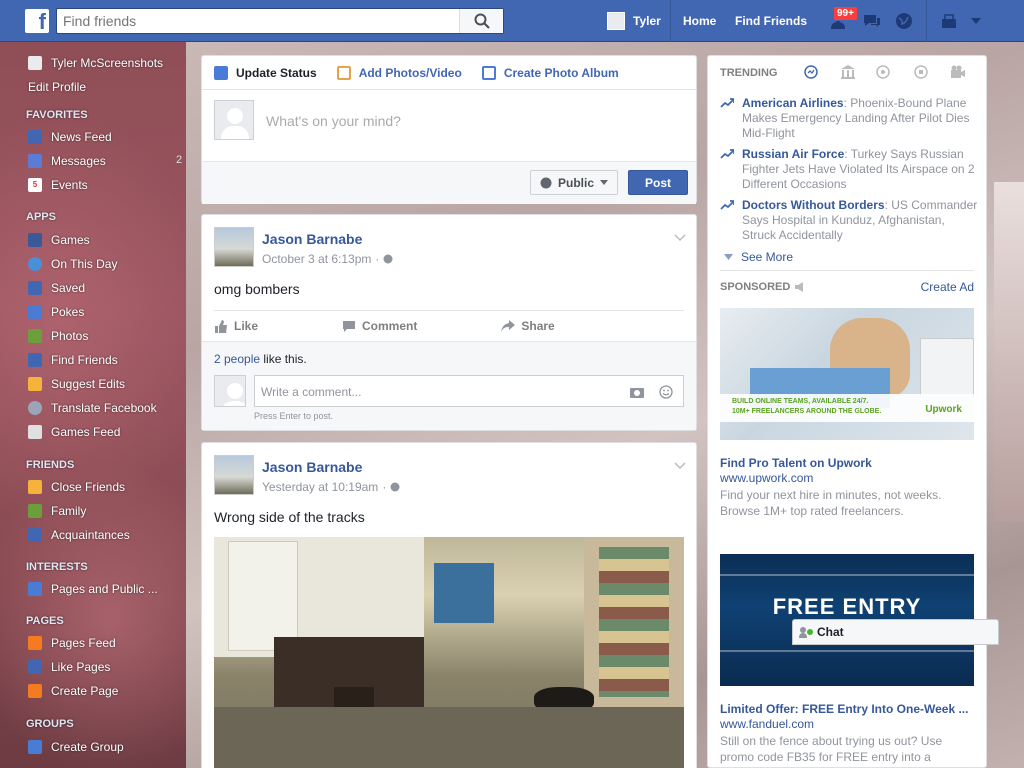  I want to click on search-box, so click(280, 21).